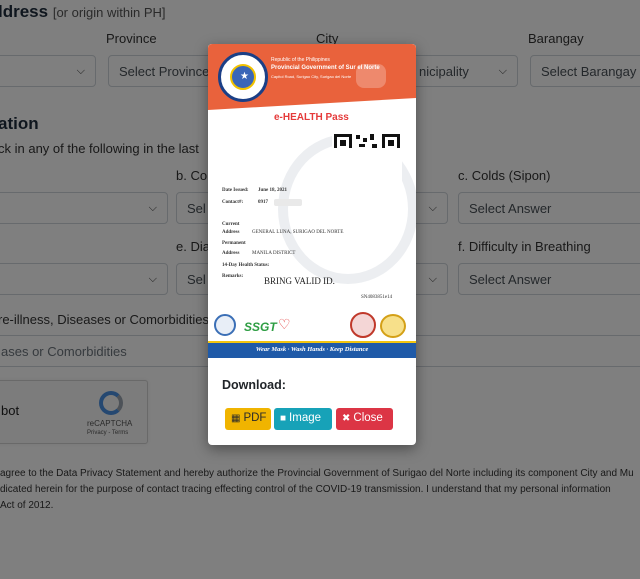 This screenshot has height=579, width=640. What do you see at coordinates (312, 349) in the screenshot?
I see `safety-banner: Wear Mask · Wash Hands · Keep Distance` at bounding box center [312, 349].